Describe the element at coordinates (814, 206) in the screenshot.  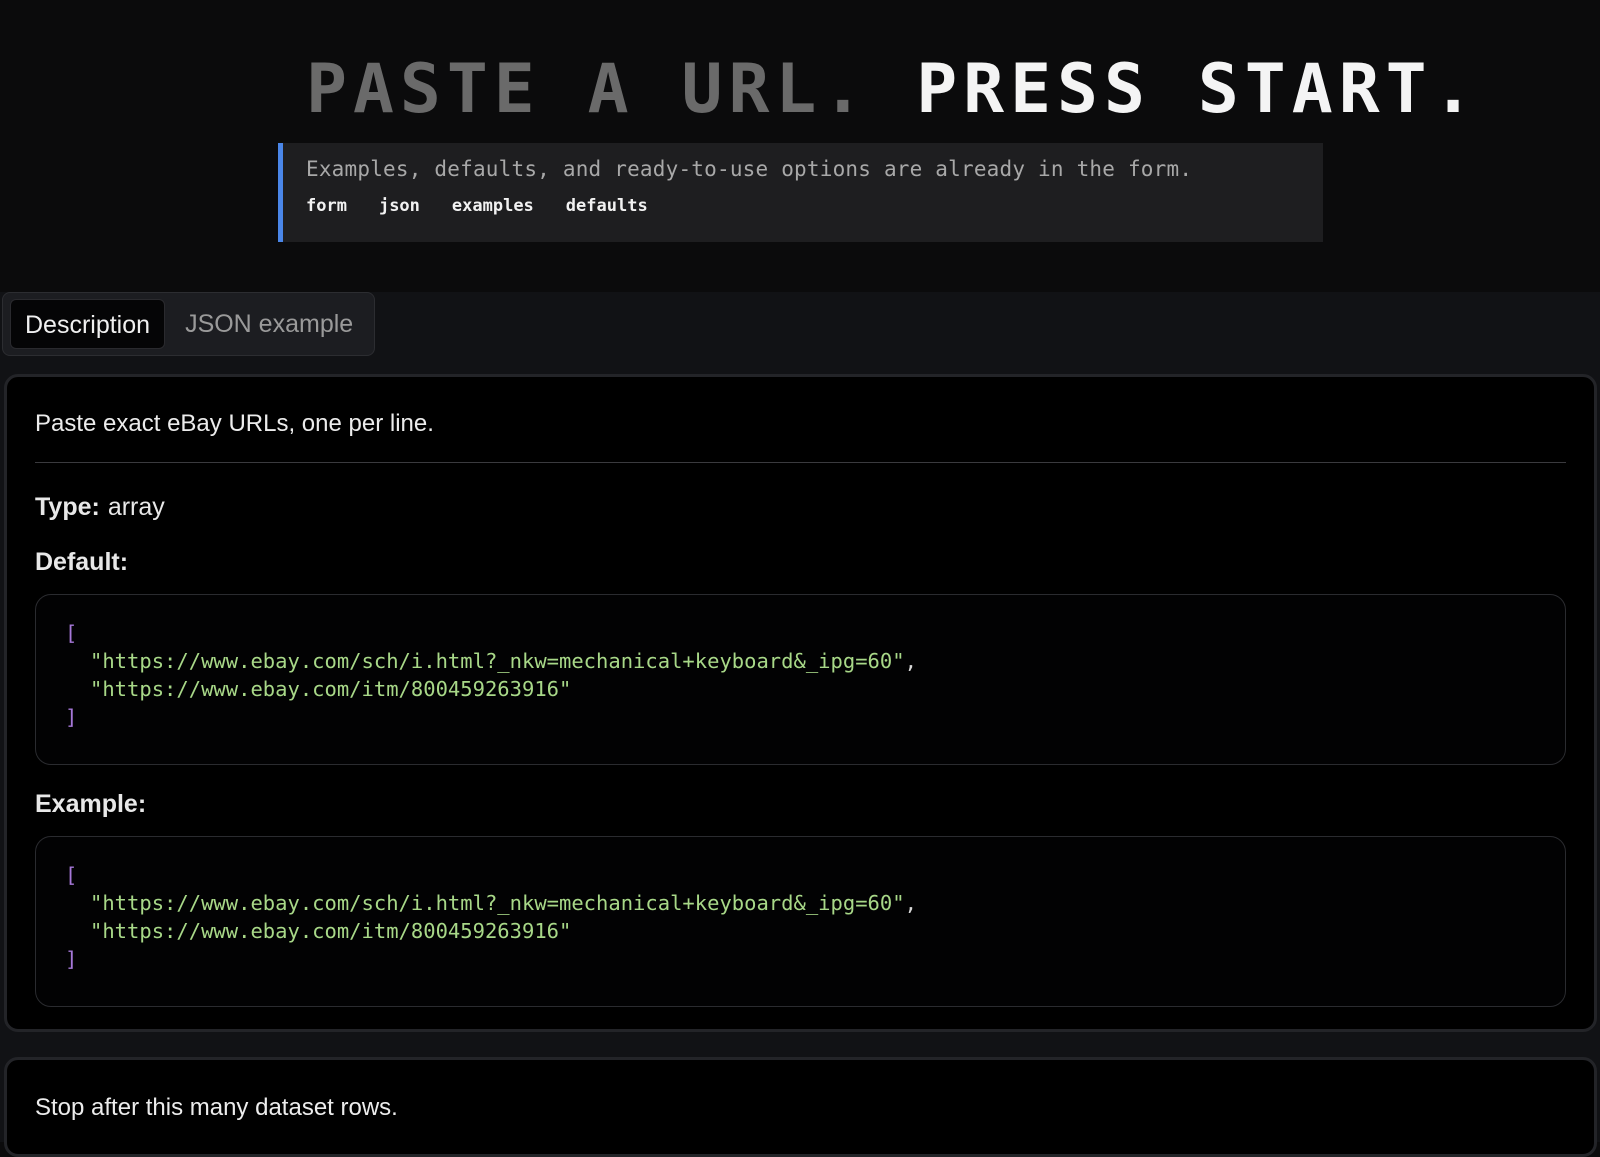
I see `tag-list: form json examples defaults` at that location.